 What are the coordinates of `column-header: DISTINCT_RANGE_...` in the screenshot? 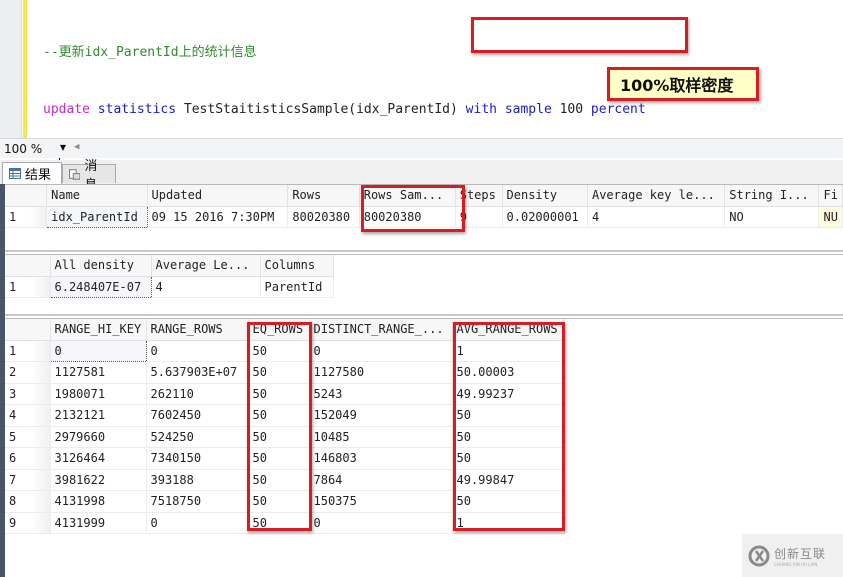 It's located at (381, 330).